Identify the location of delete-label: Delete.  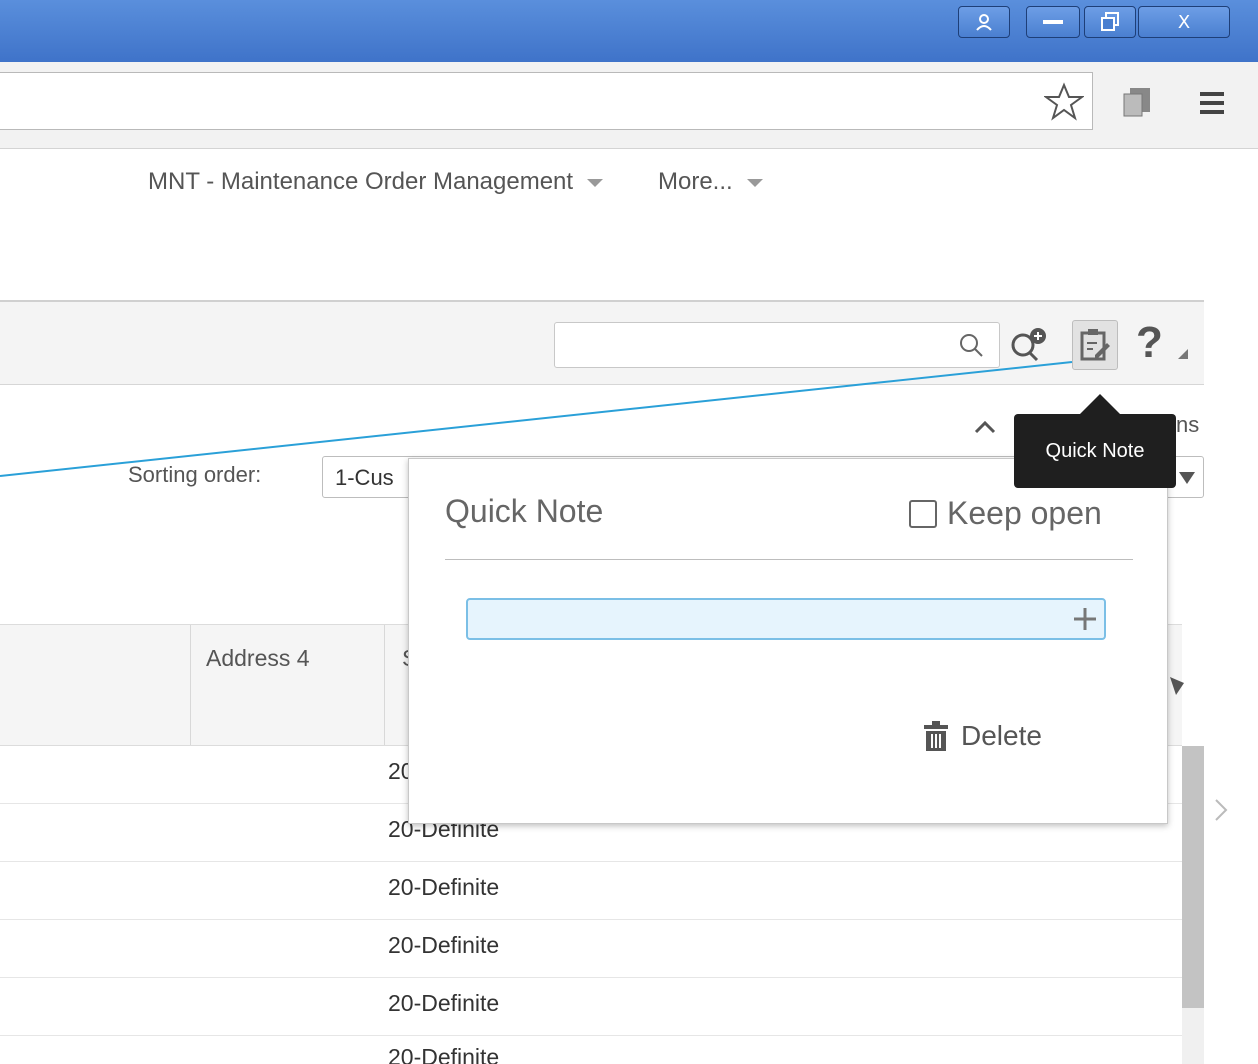
(1001, 735).